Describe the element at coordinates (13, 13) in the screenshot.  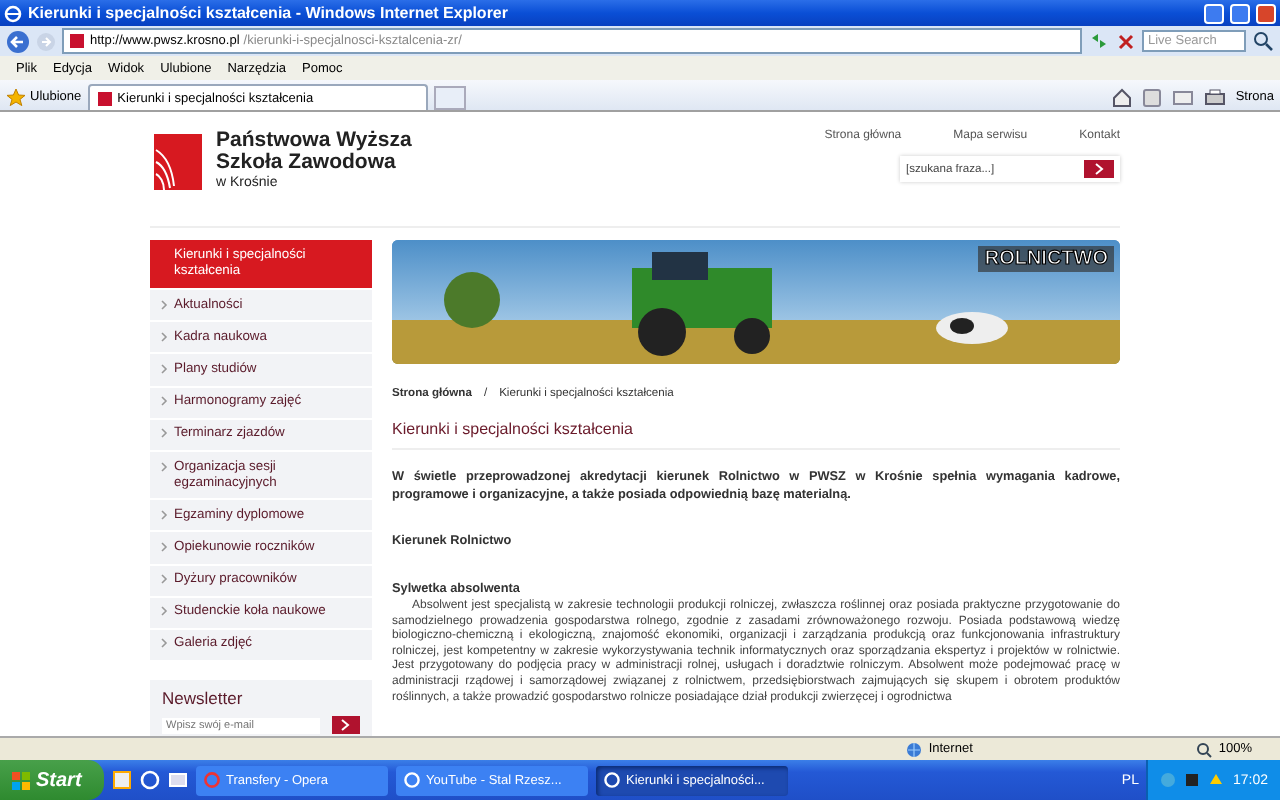
I see `browser-logo-icon` at that location.